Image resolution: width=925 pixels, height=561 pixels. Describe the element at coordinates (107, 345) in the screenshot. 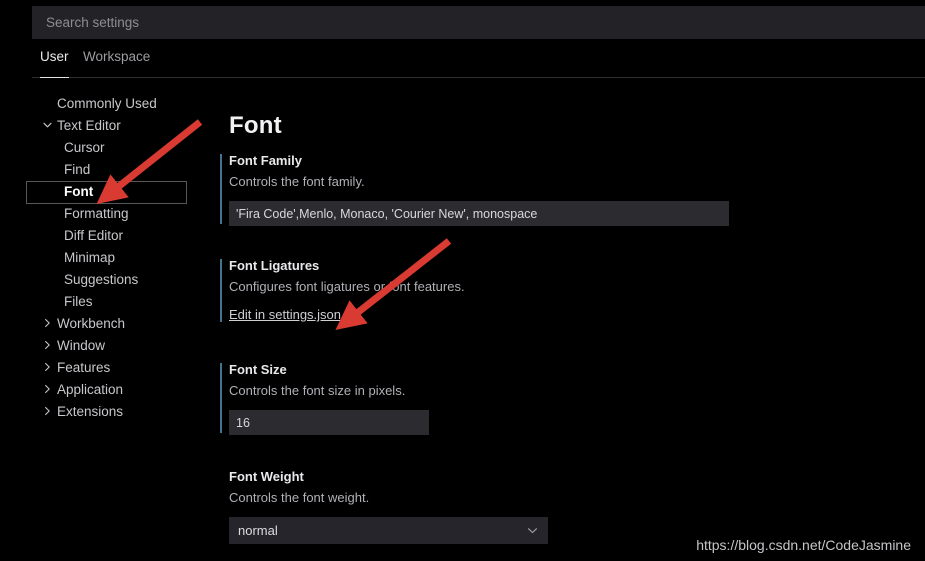

I see `toc-item-window: Window` at that location.